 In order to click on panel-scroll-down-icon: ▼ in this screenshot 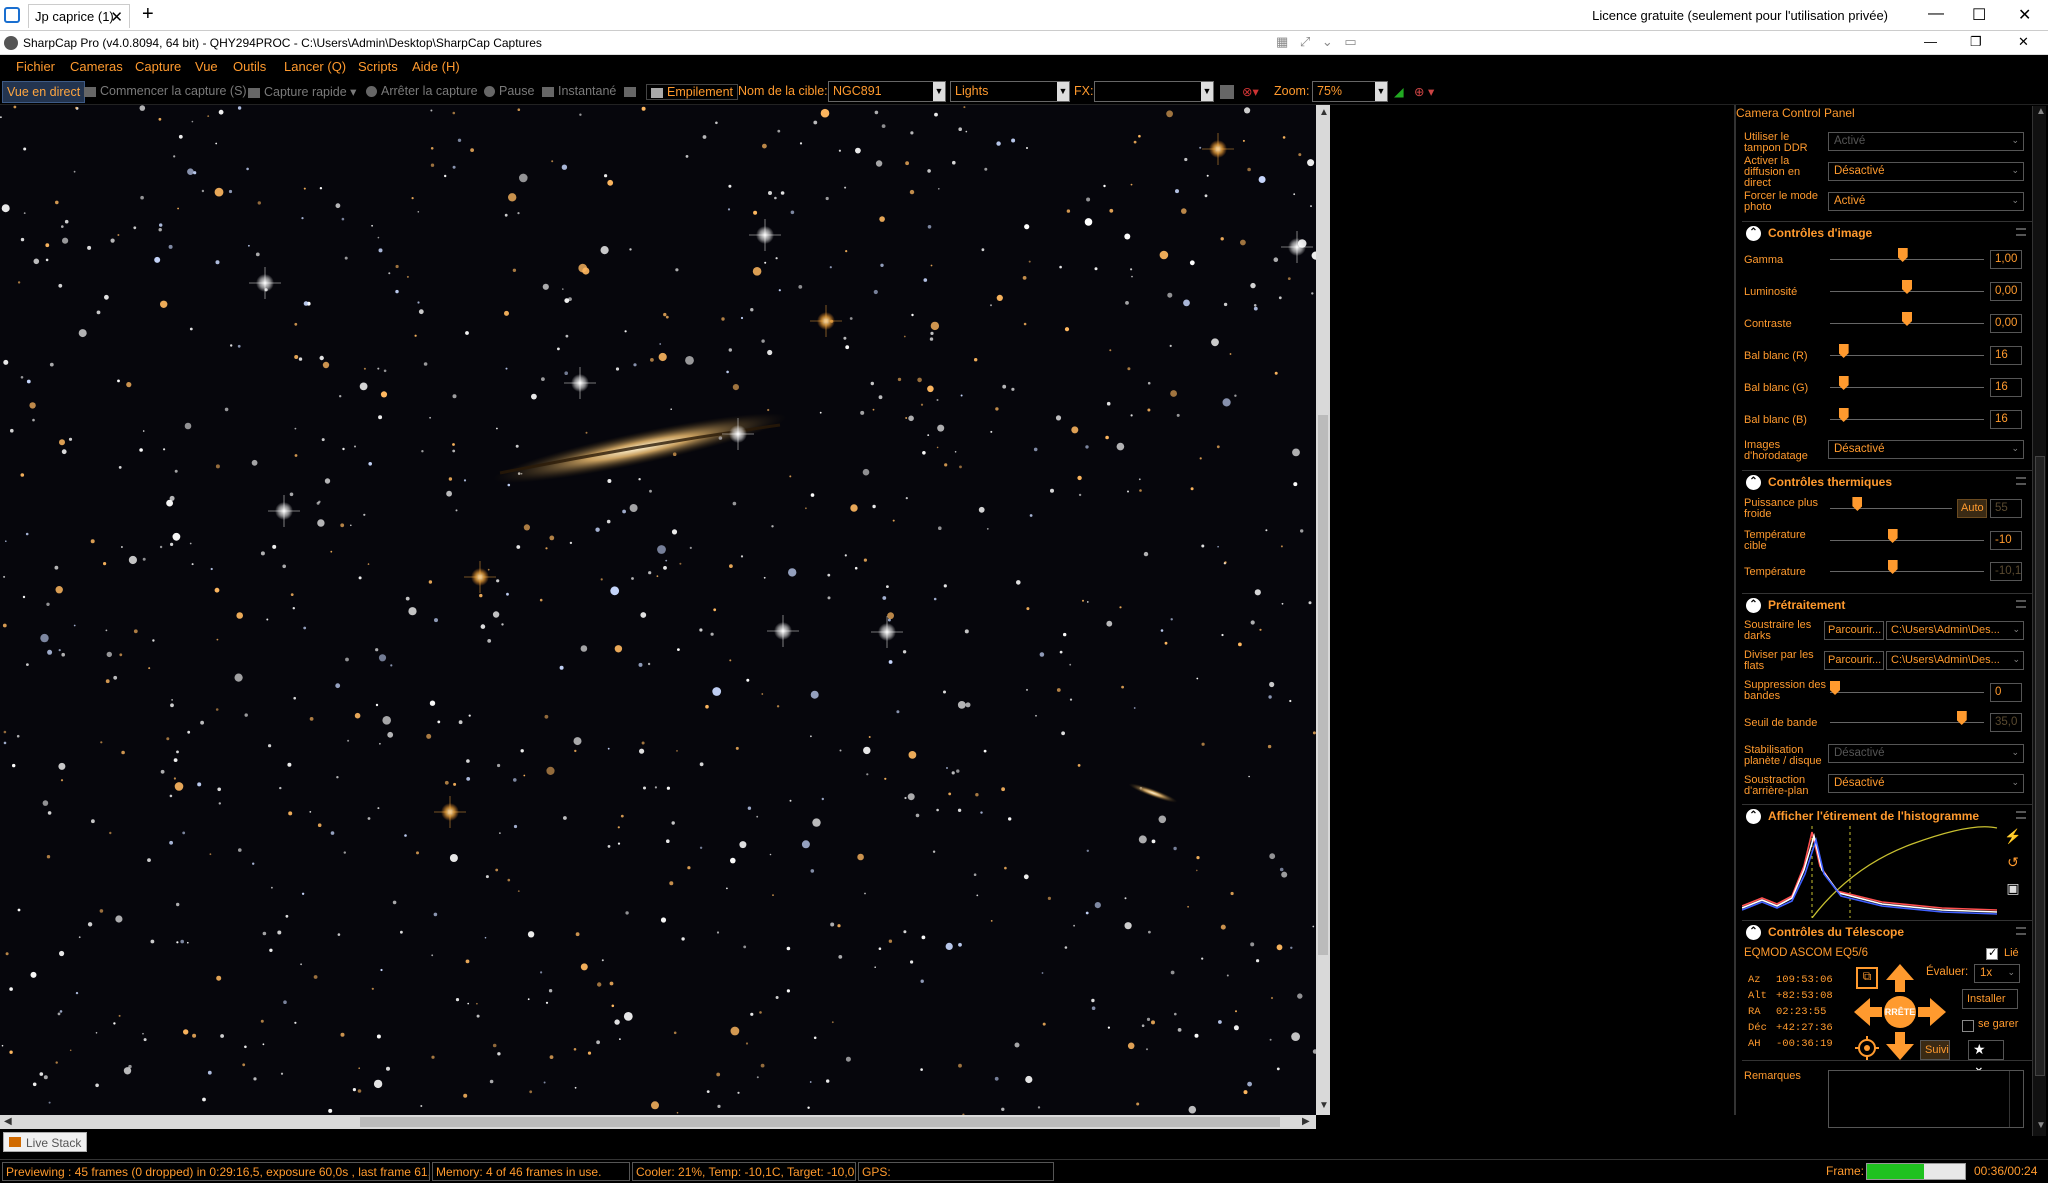, I will do `click(2041, 1125)`.